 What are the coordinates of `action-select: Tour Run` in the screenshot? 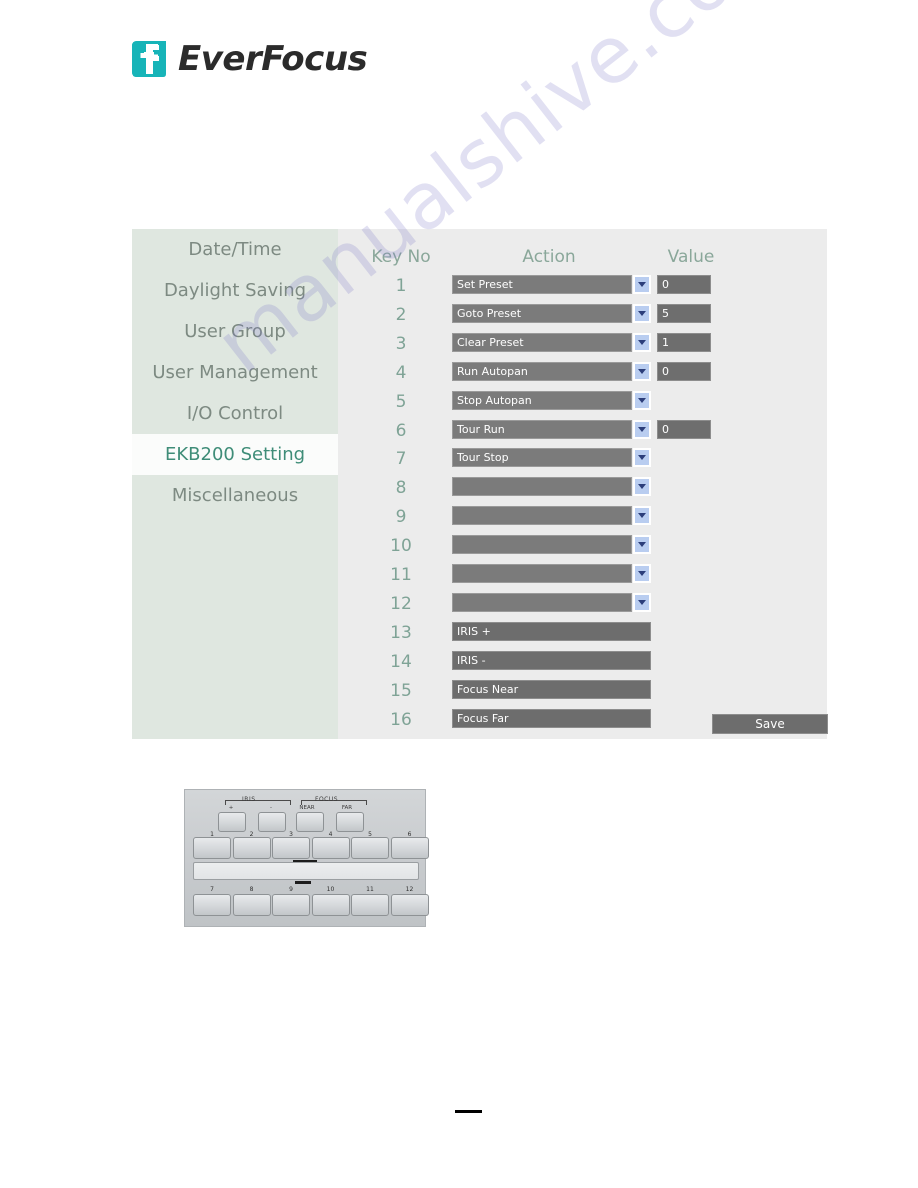 It's located at (542, 429).